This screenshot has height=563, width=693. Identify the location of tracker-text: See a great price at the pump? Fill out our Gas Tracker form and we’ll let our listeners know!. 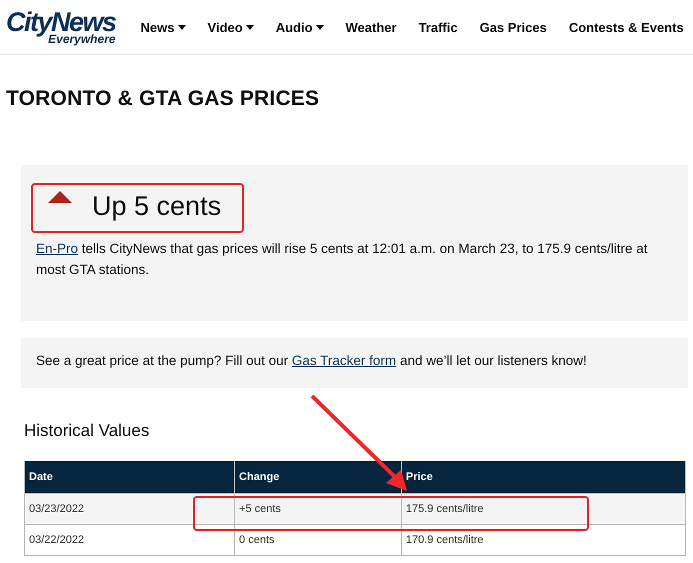
(311, 360).